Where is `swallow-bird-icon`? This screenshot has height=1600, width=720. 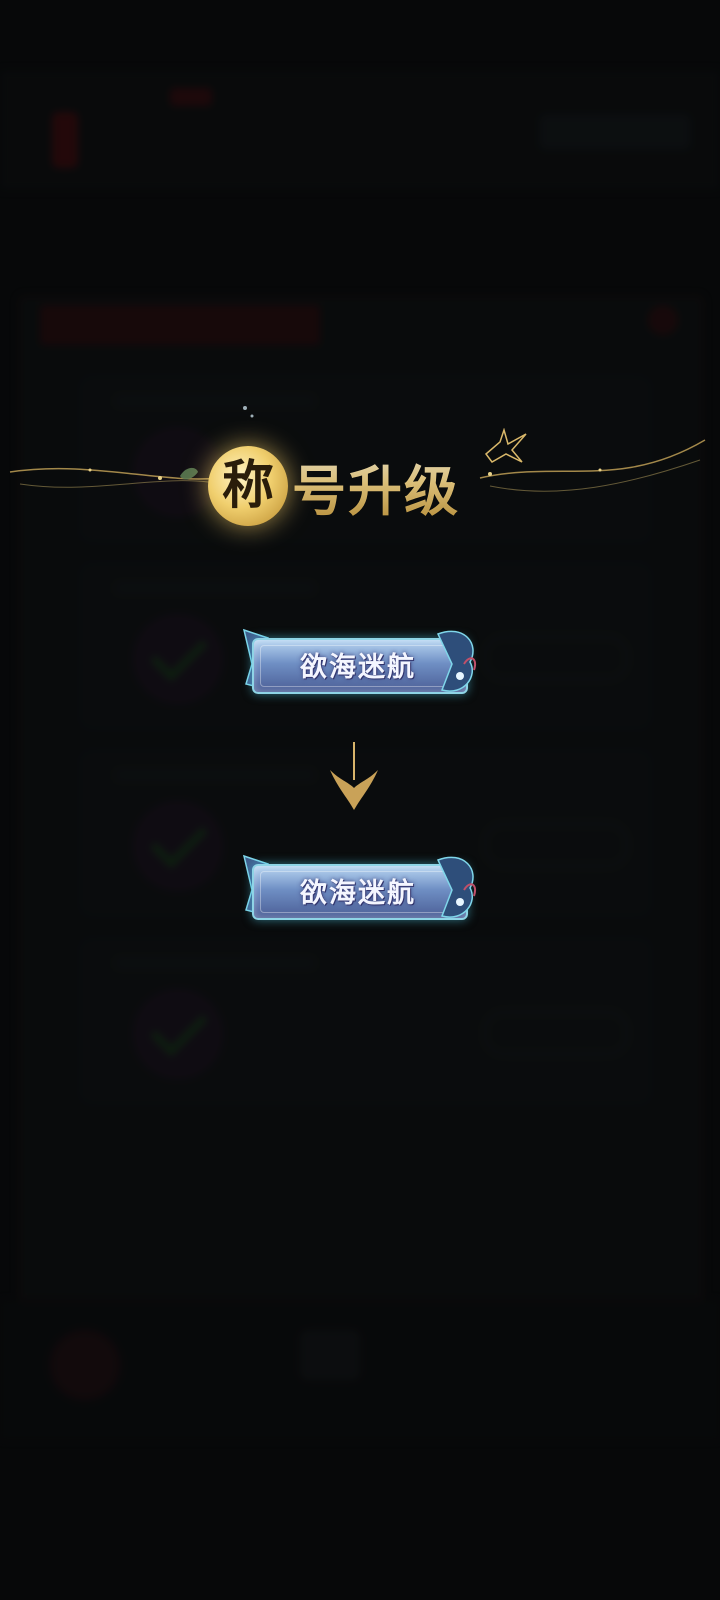 swallow-bird-icon is located at coordinates (505, 445).